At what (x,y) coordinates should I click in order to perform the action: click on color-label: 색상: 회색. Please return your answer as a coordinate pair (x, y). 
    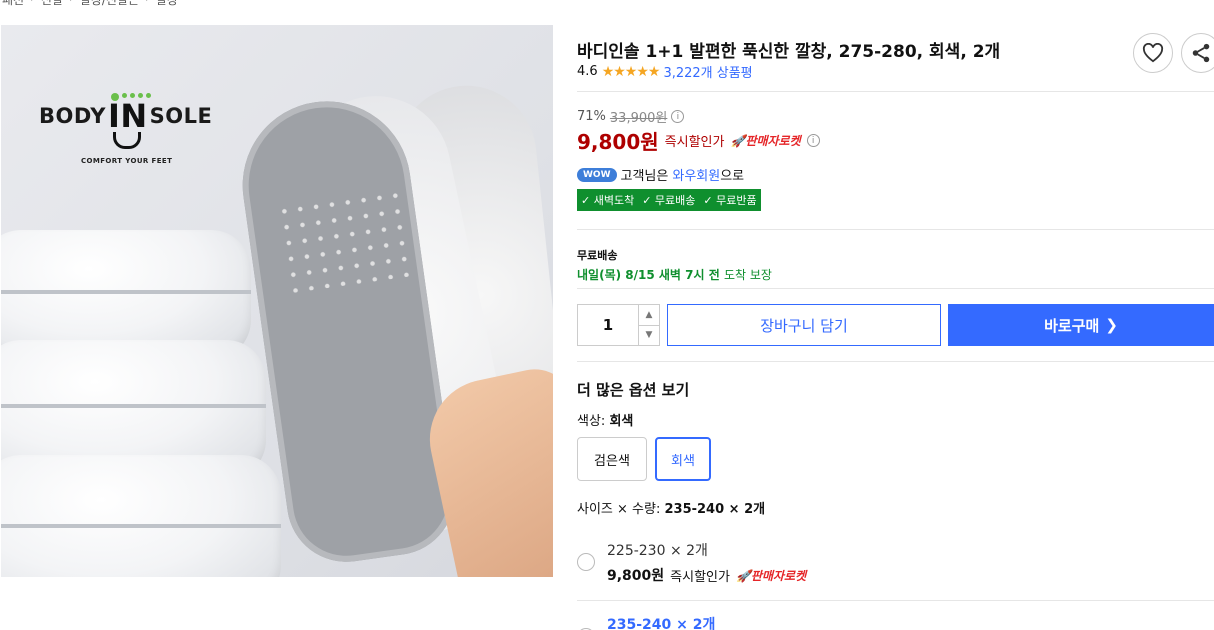
    Looking at the image, I should click on (605, 421).